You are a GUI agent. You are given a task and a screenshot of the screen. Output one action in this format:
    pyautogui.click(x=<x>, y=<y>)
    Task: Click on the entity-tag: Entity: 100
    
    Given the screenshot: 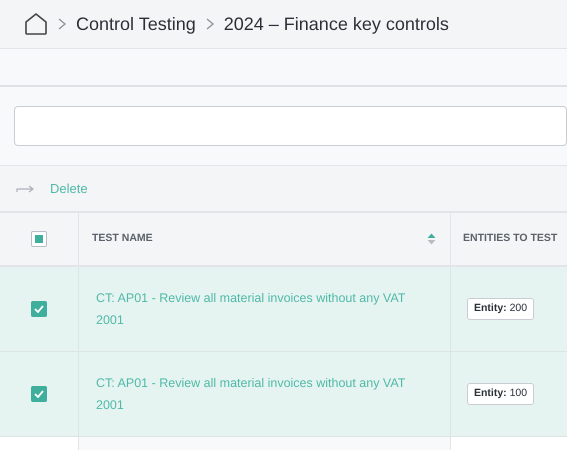 What is the action you would take?
    pyautogui.click(x=500, y=394)
    